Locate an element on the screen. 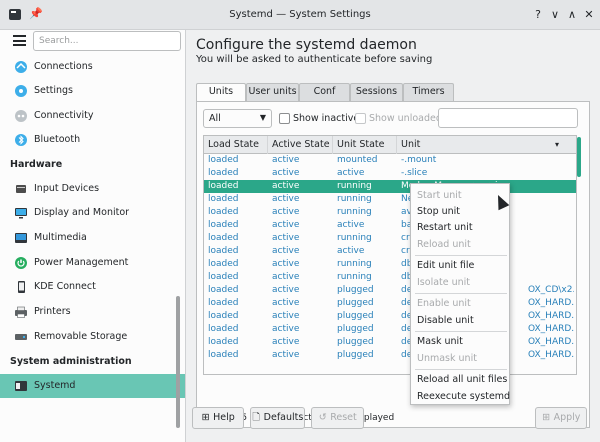 Image resolution: width=600 pixels, height=442 pixels. sidebar-item-systemd: Systemd is located at coordinates (92, 386).